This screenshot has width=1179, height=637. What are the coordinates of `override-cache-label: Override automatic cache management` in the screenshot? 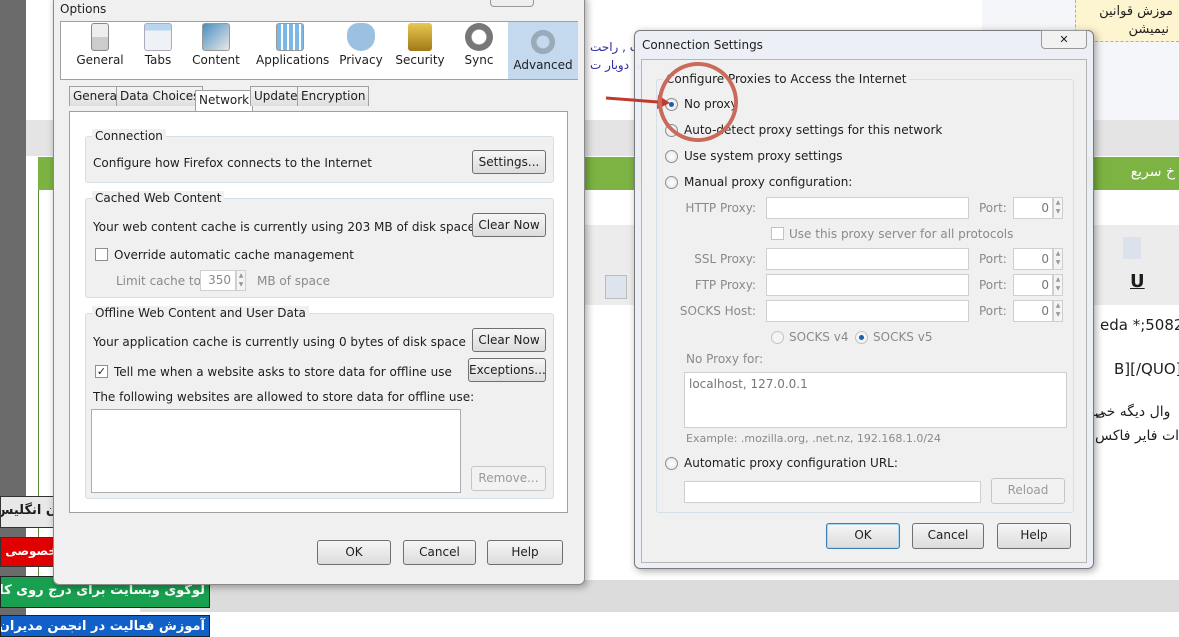 It's located at (234, 255).